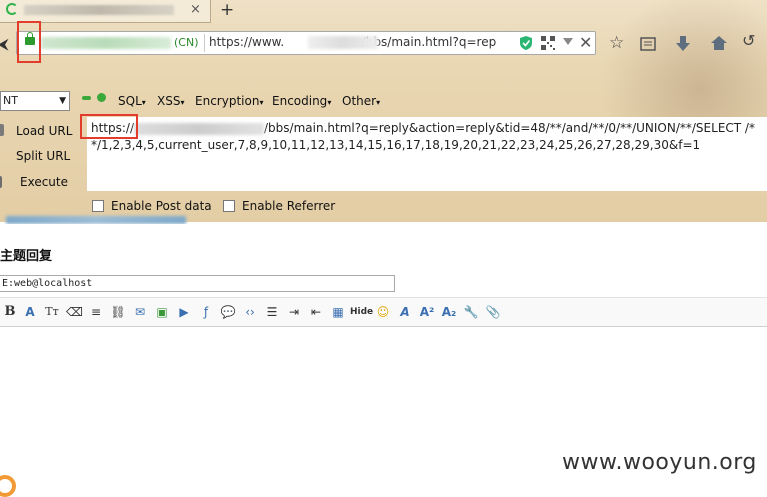  I want to click on reading-list-icon, so click(648, 44).